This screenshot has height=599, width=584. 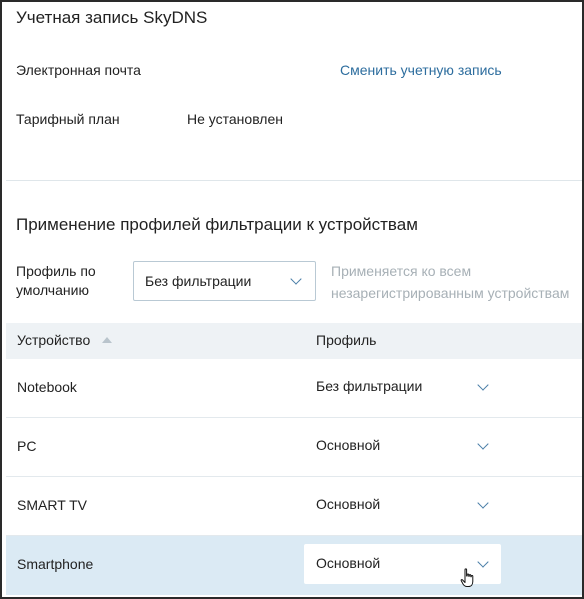 I want to click on table-row-selected: Smartphone Основной, so click(x=294, y=565).